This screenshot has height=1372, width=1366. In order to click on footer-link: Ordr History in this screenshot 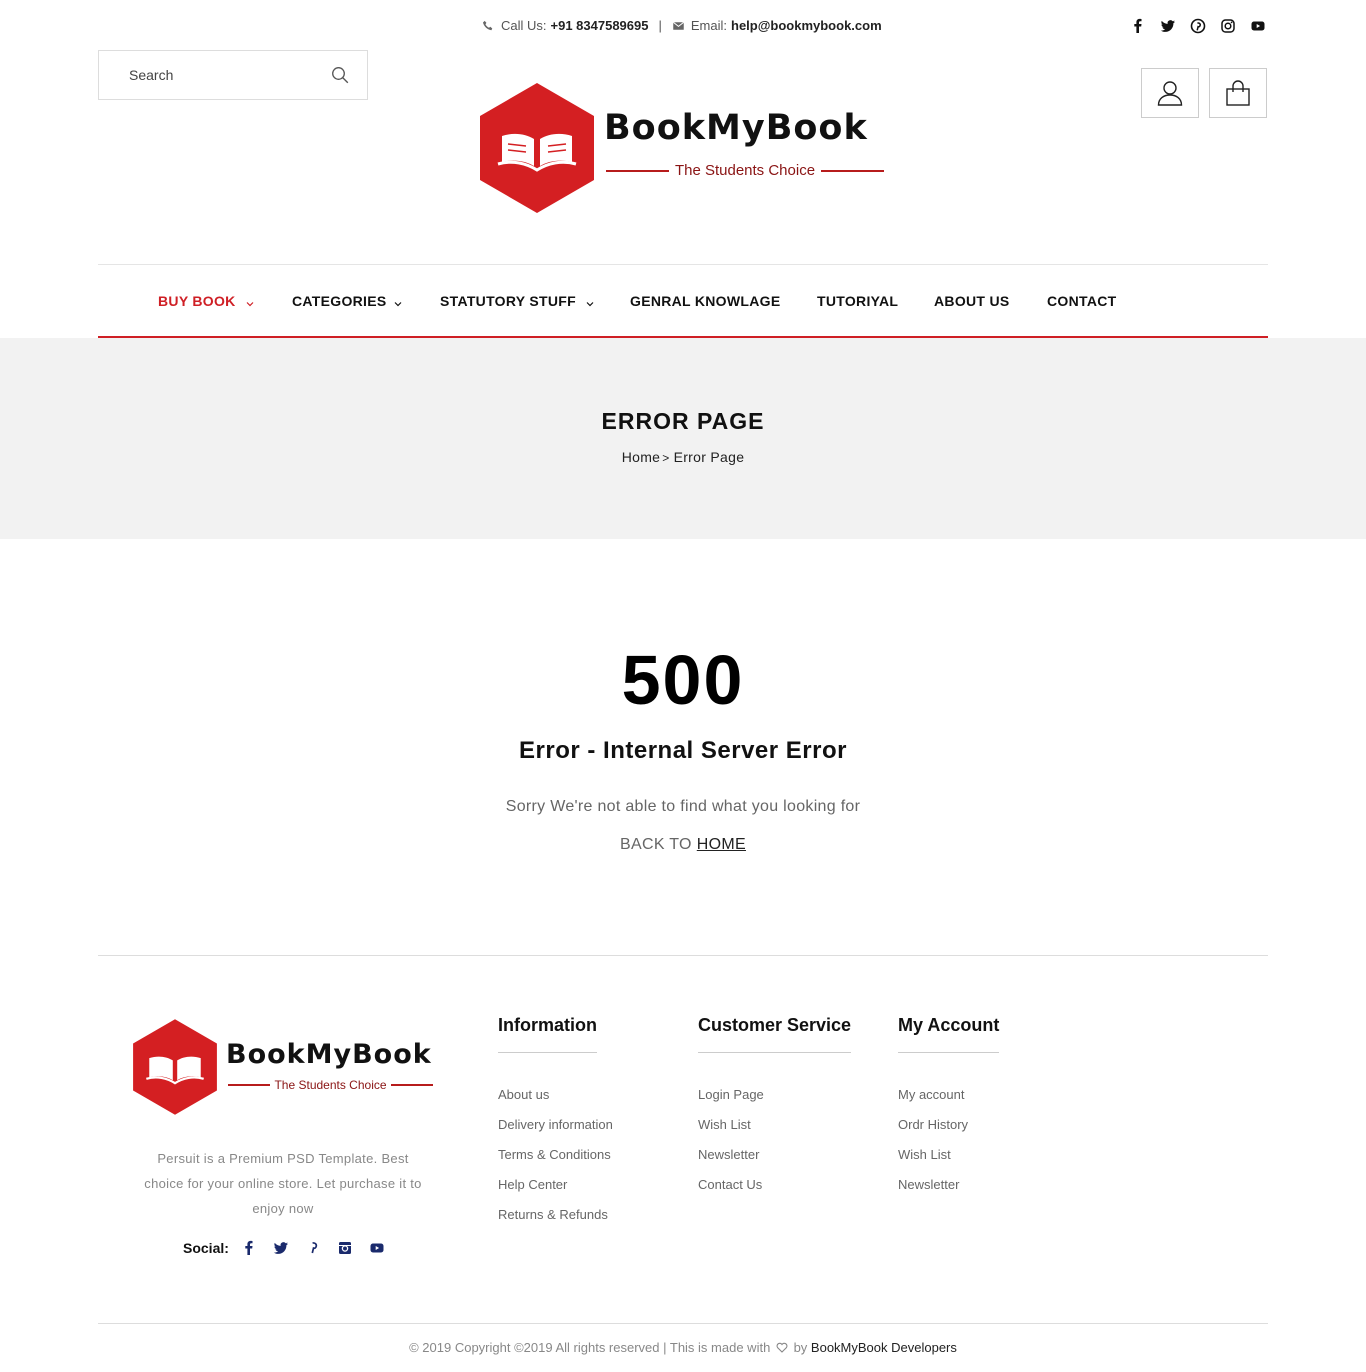, I will do `click(948, 1132)`.